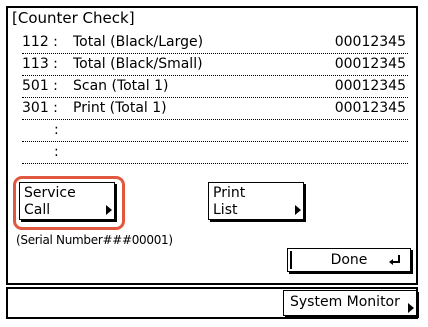 Image resolution: width=428 pixels, height=327 pixels. Describe the element at coordinates (138, 64) in the screenshot. I see `counter-label: Total (Black/Small)` at that location.